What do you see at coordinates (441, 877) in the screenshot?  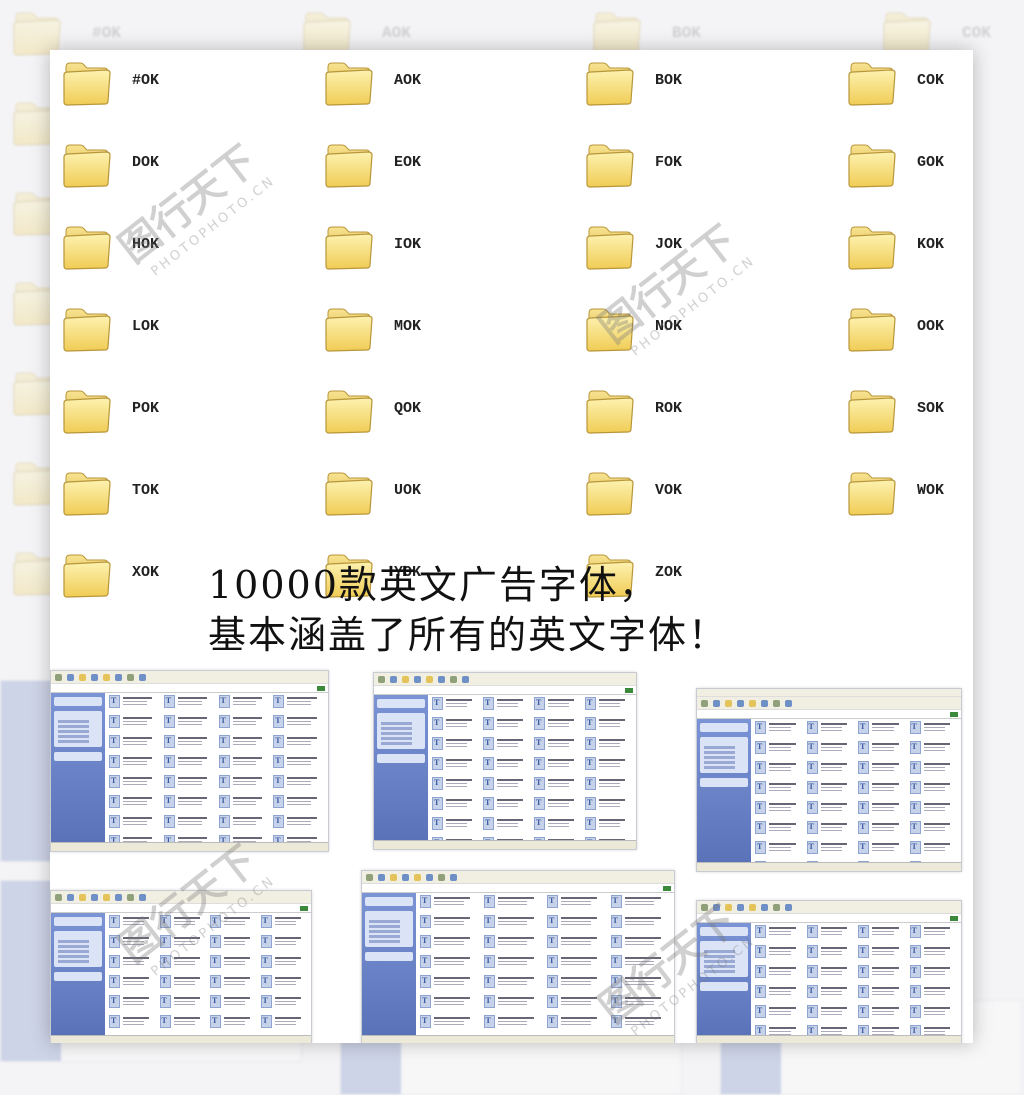 I see `copy-icon` at bounding box center [441, 877].